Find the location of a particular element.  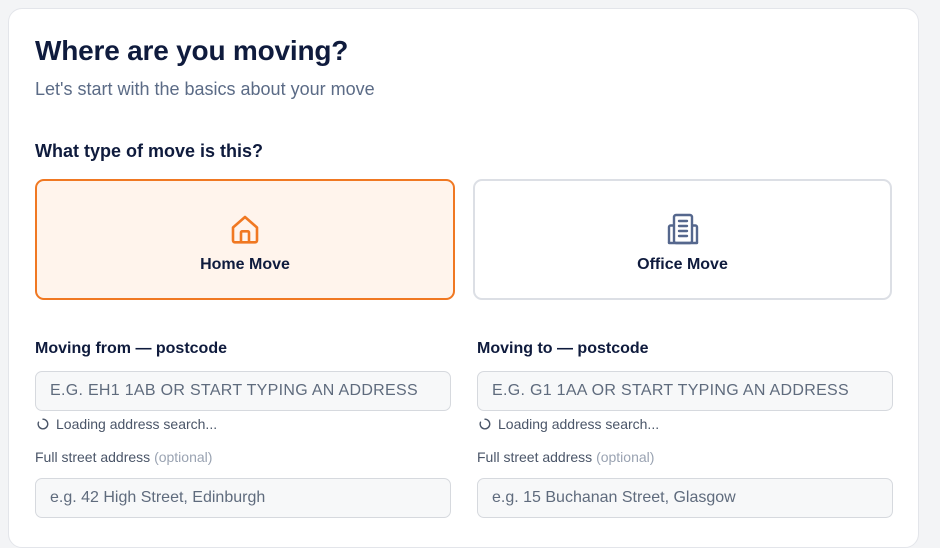

moving-from-street-label: Full street address (optional) is located at coordinates (123, 457).